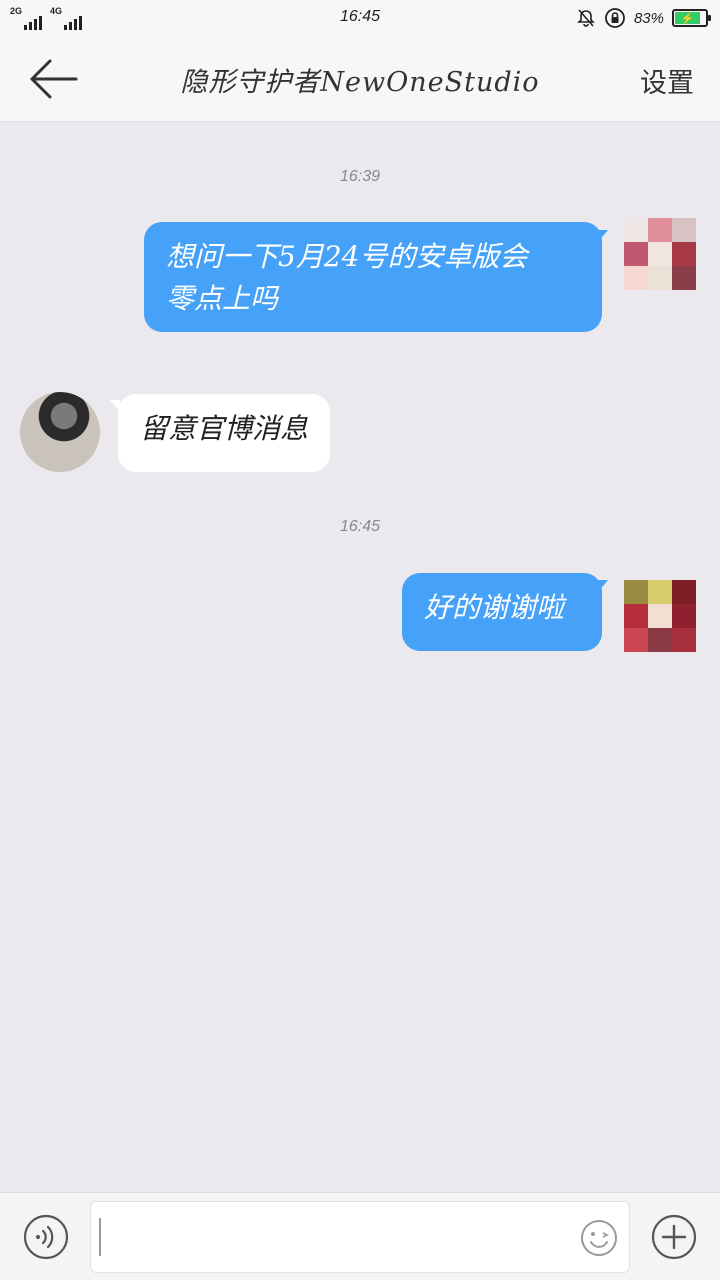  What do you see at coordinates (60, 432) in the screenshot?
I see `contact-avatar` at bounding box center [60, 432].